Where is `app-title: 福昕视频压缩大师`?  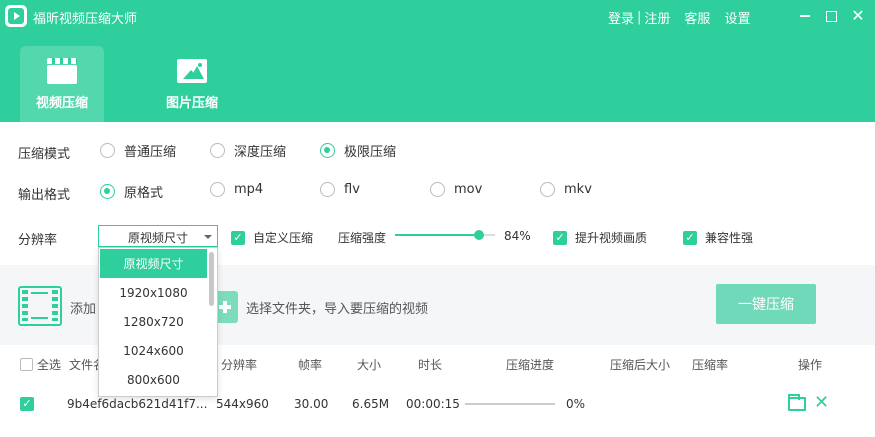
app-title: 福昕视频压缩大师 is located at coordinates (85, 19).